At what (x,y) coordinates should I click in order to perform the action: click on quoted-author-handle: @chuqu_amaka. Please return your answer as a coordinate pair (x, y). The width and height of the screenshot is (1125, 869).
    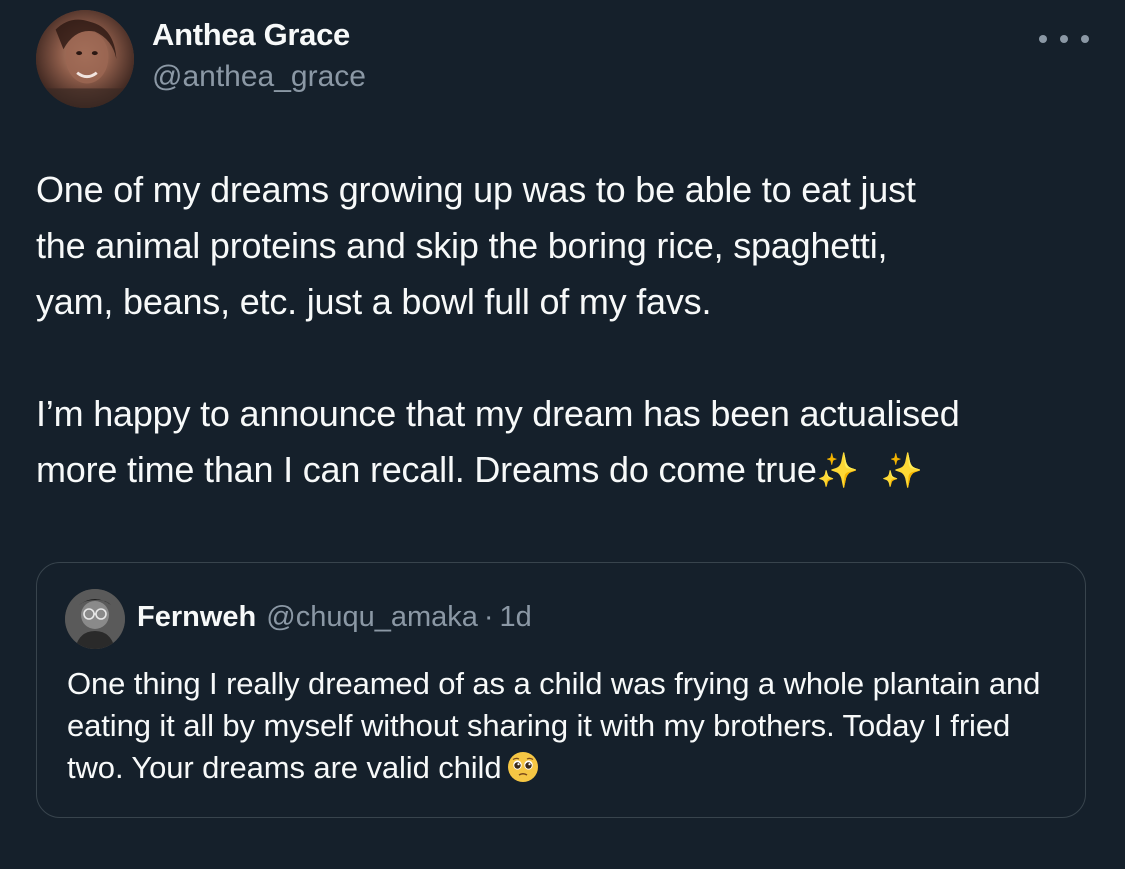
    Looking at the image, I should click on (372, 617).